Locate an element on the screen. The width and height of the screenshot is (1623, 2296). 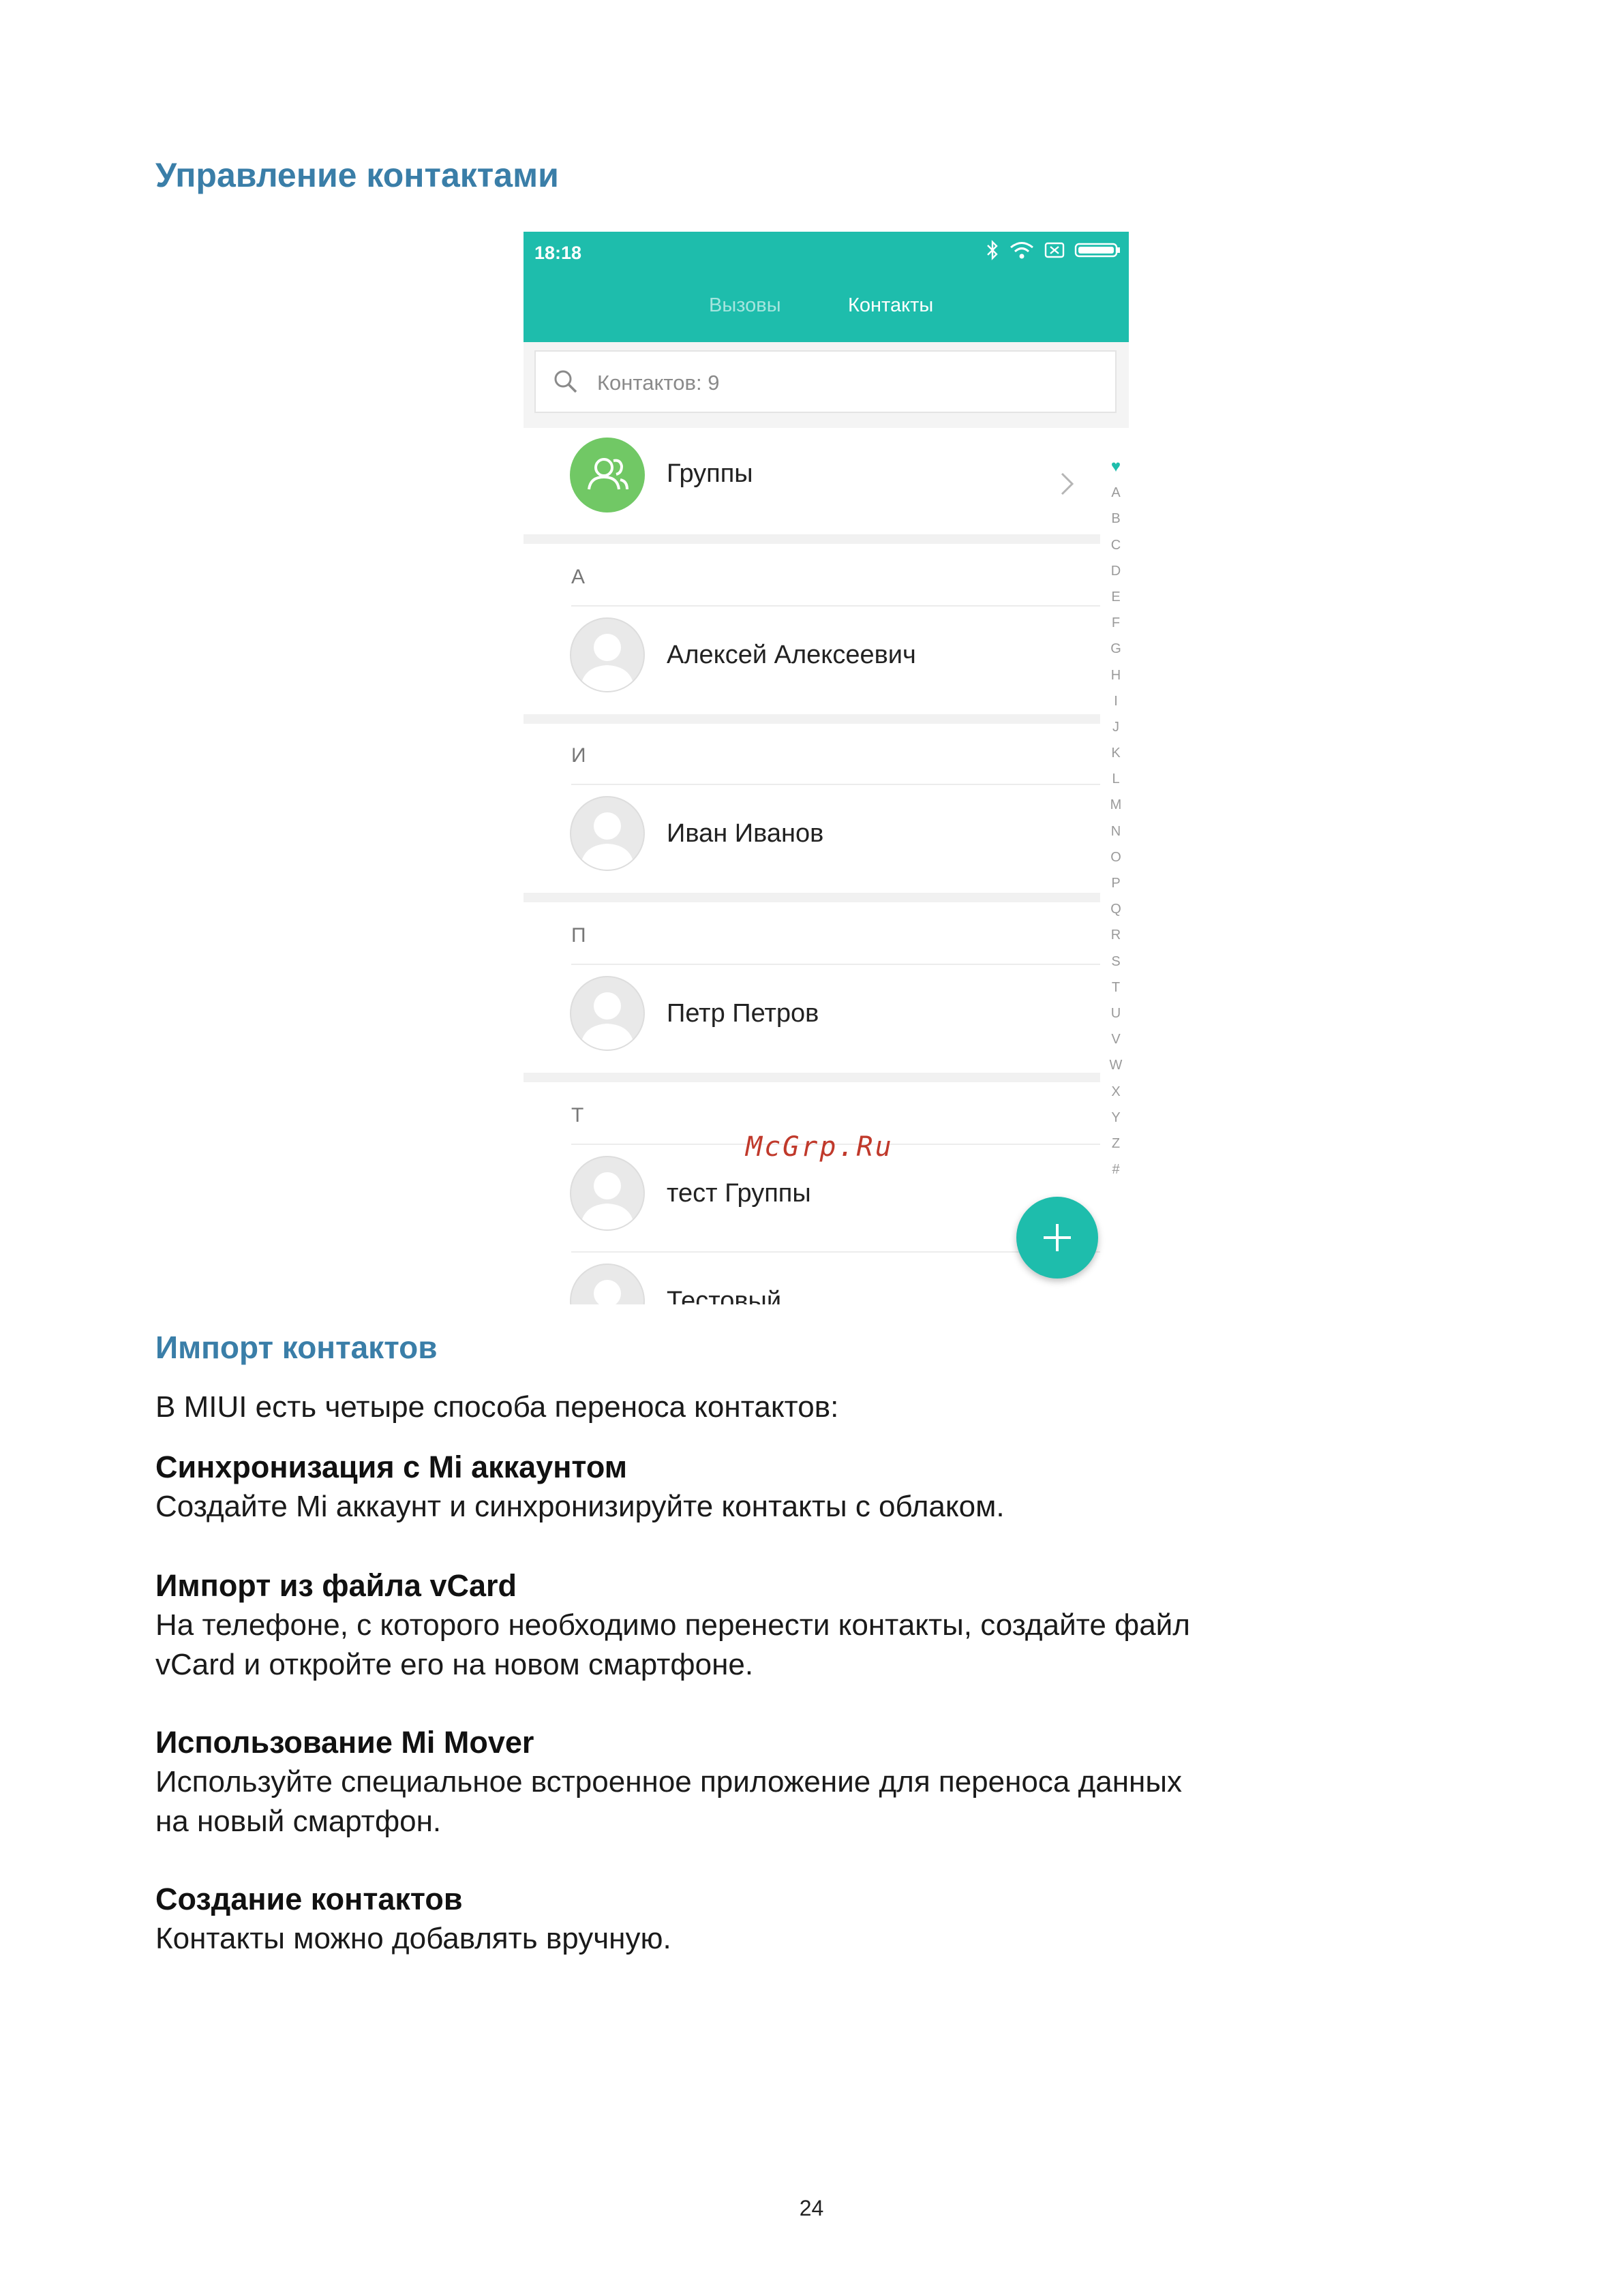
battery-icon is located at coordinates (1097, 251).